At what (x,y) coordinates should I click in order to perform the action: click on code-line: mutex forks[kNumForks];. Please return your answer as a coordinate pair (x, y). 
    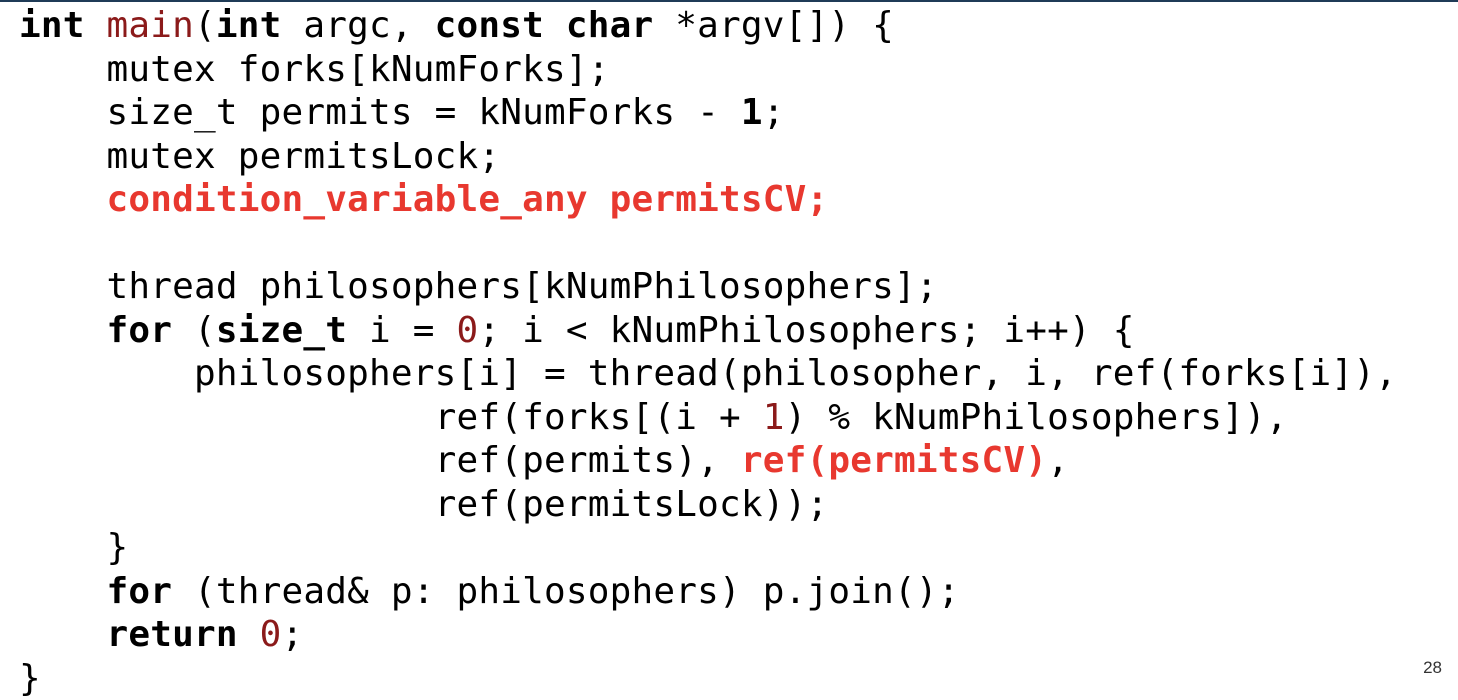
    Looking at the image, I should click on (708, 70).